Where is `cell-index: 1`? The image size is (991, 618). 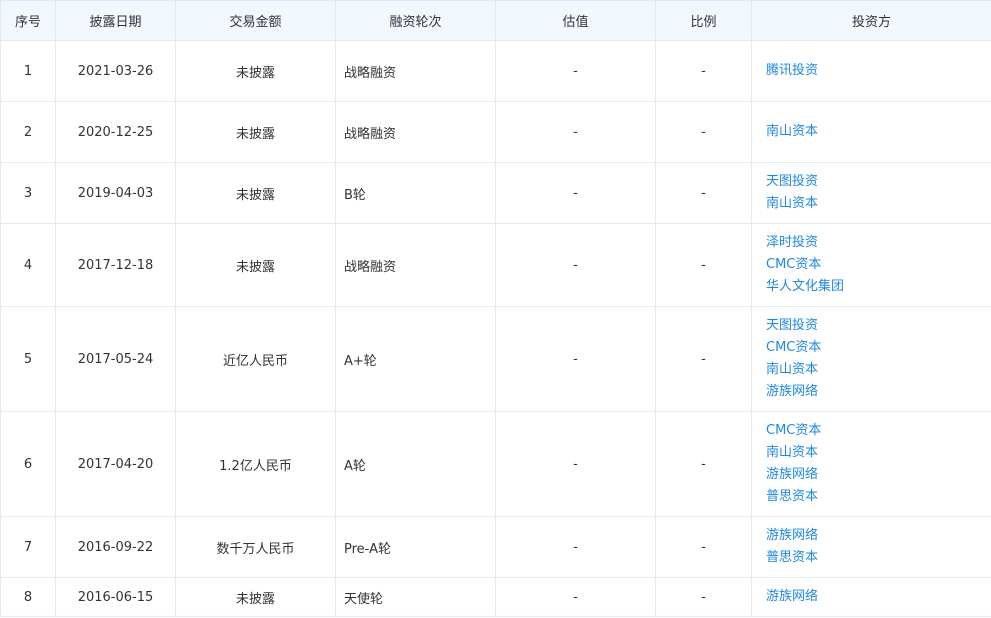
cell-index: 1 is located at coordinates (28, 71).